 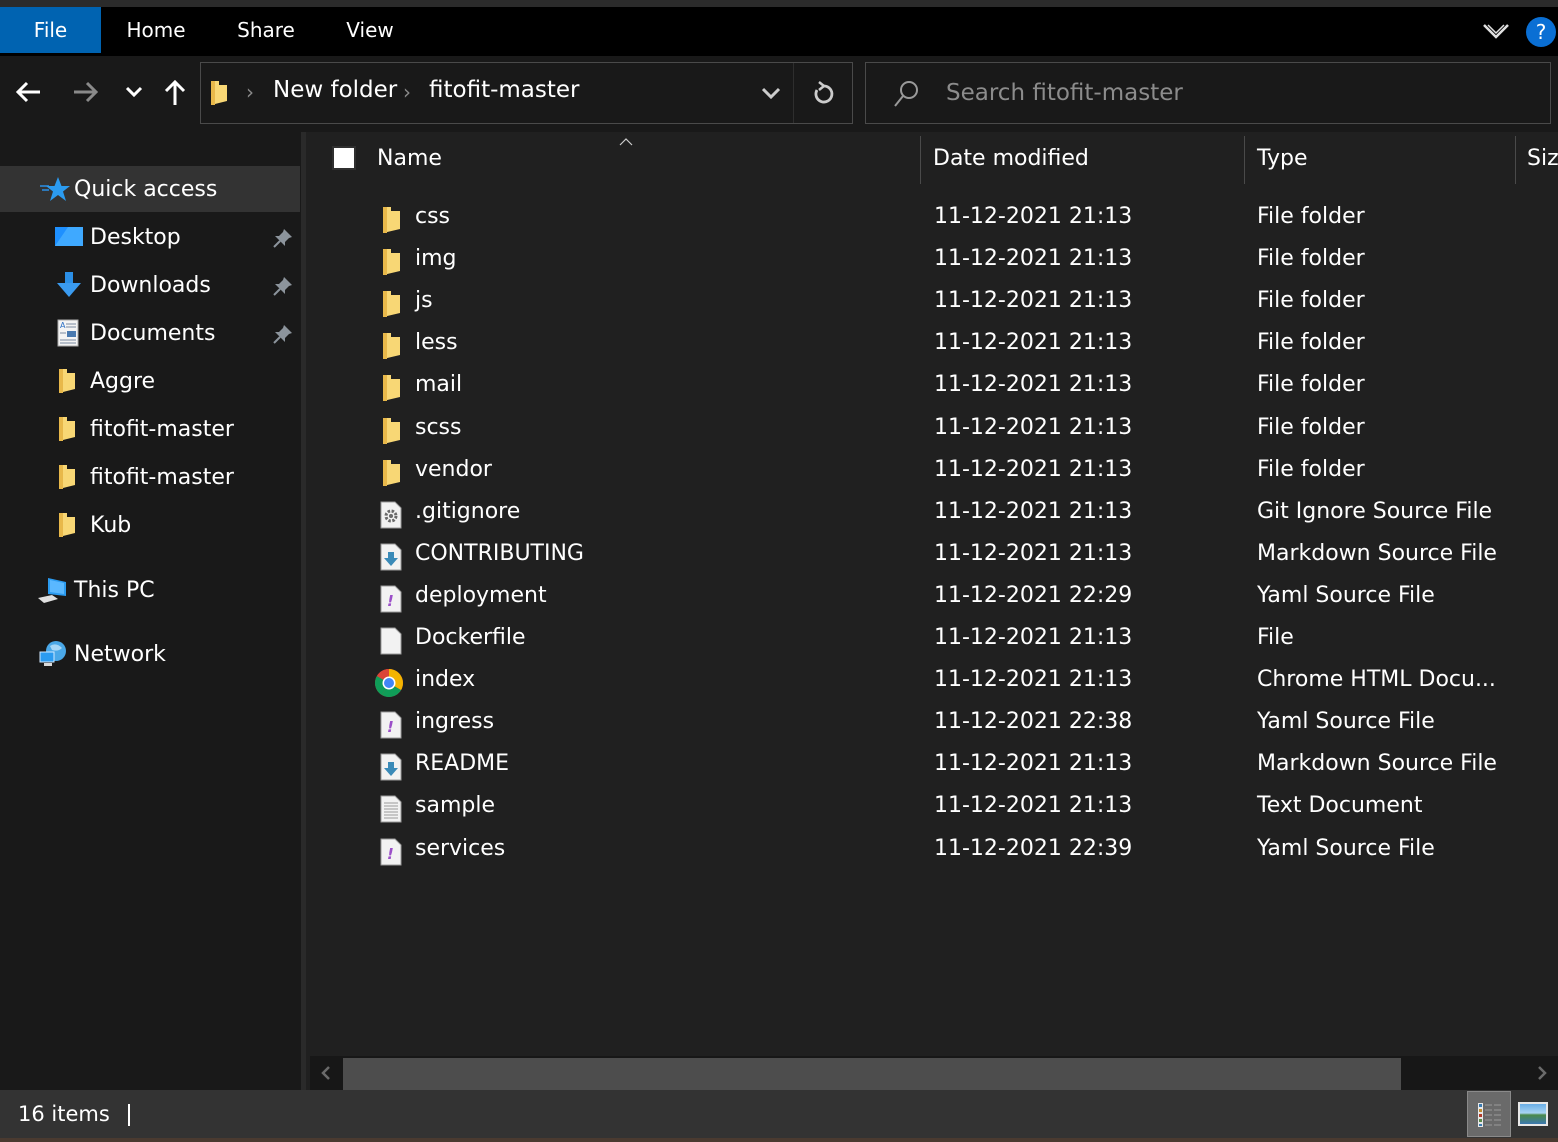 What do you see at coordinates (86, 92) in the screenshot?
I see `forward-button` at bounding box center [86, 92].